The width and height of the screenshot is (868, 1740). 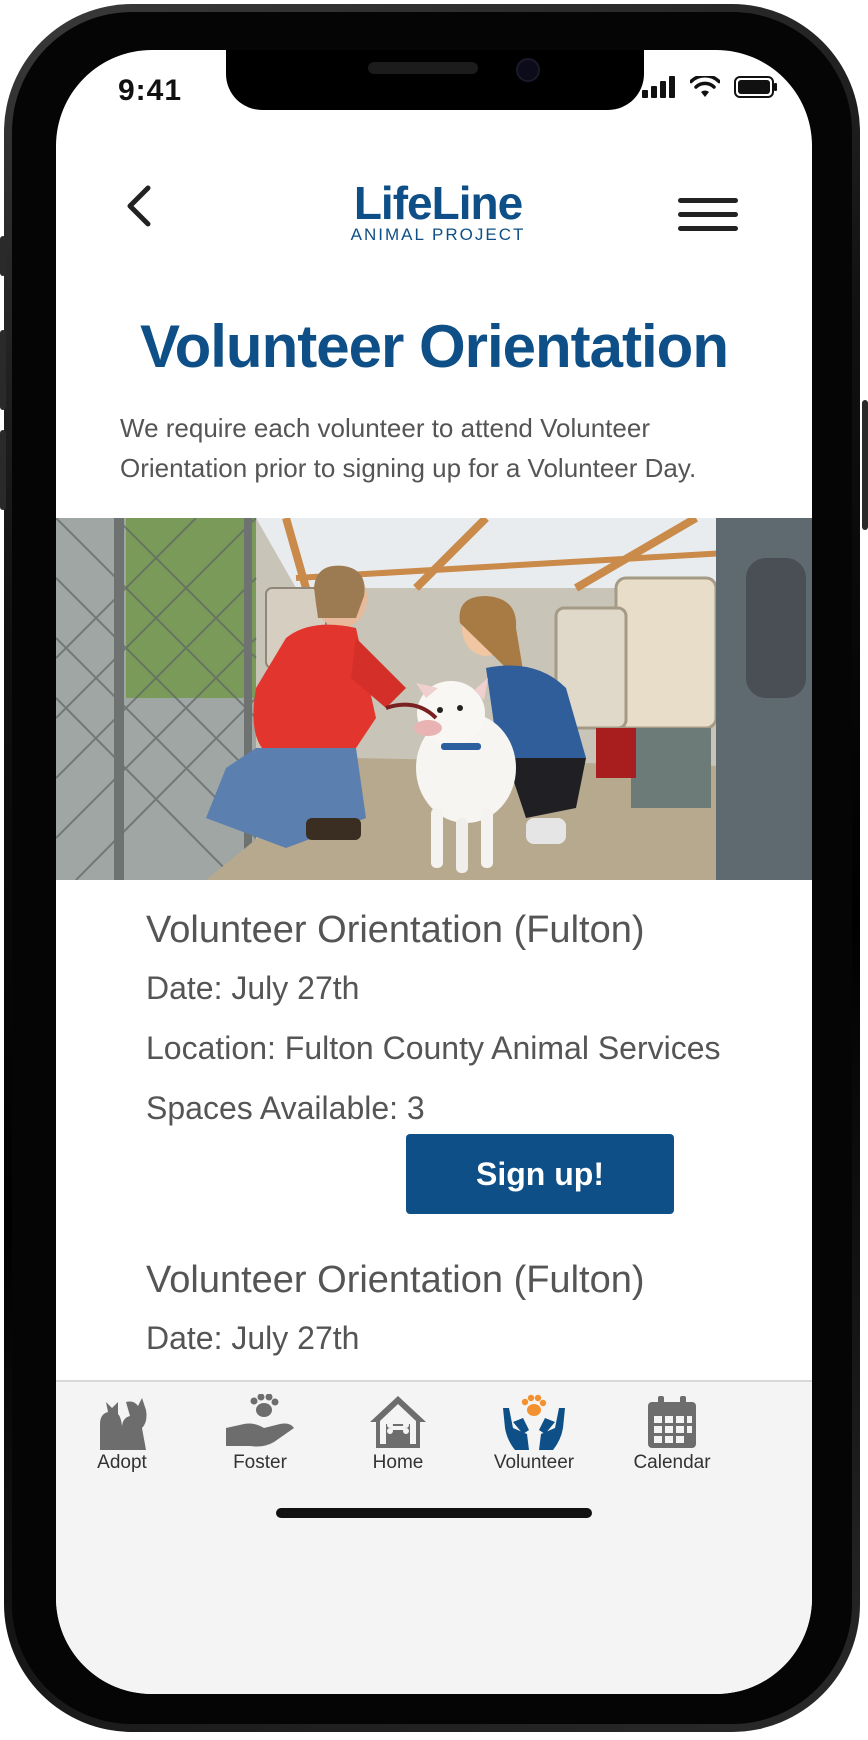 What do you see at coordinates (423, 68) in the screenshot?
I see `speaker` at bounding box center [423, 68].